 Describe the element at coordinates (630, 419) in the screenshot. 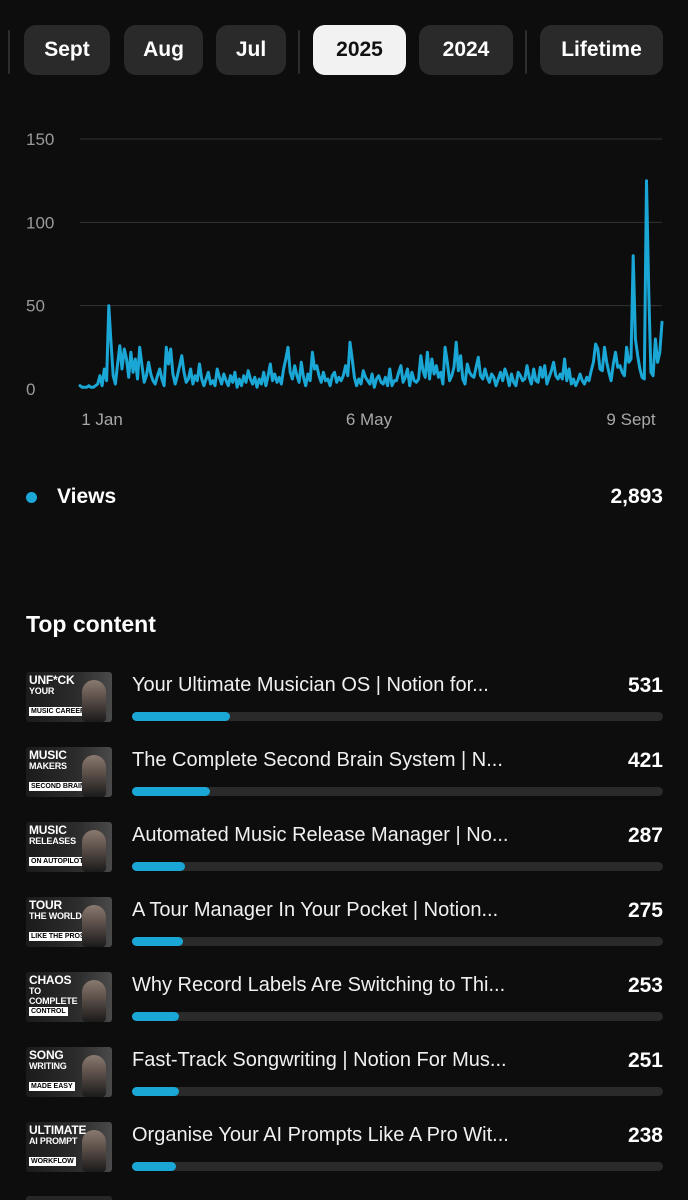

I see `x-tick-label: 9 Sept` at that location.